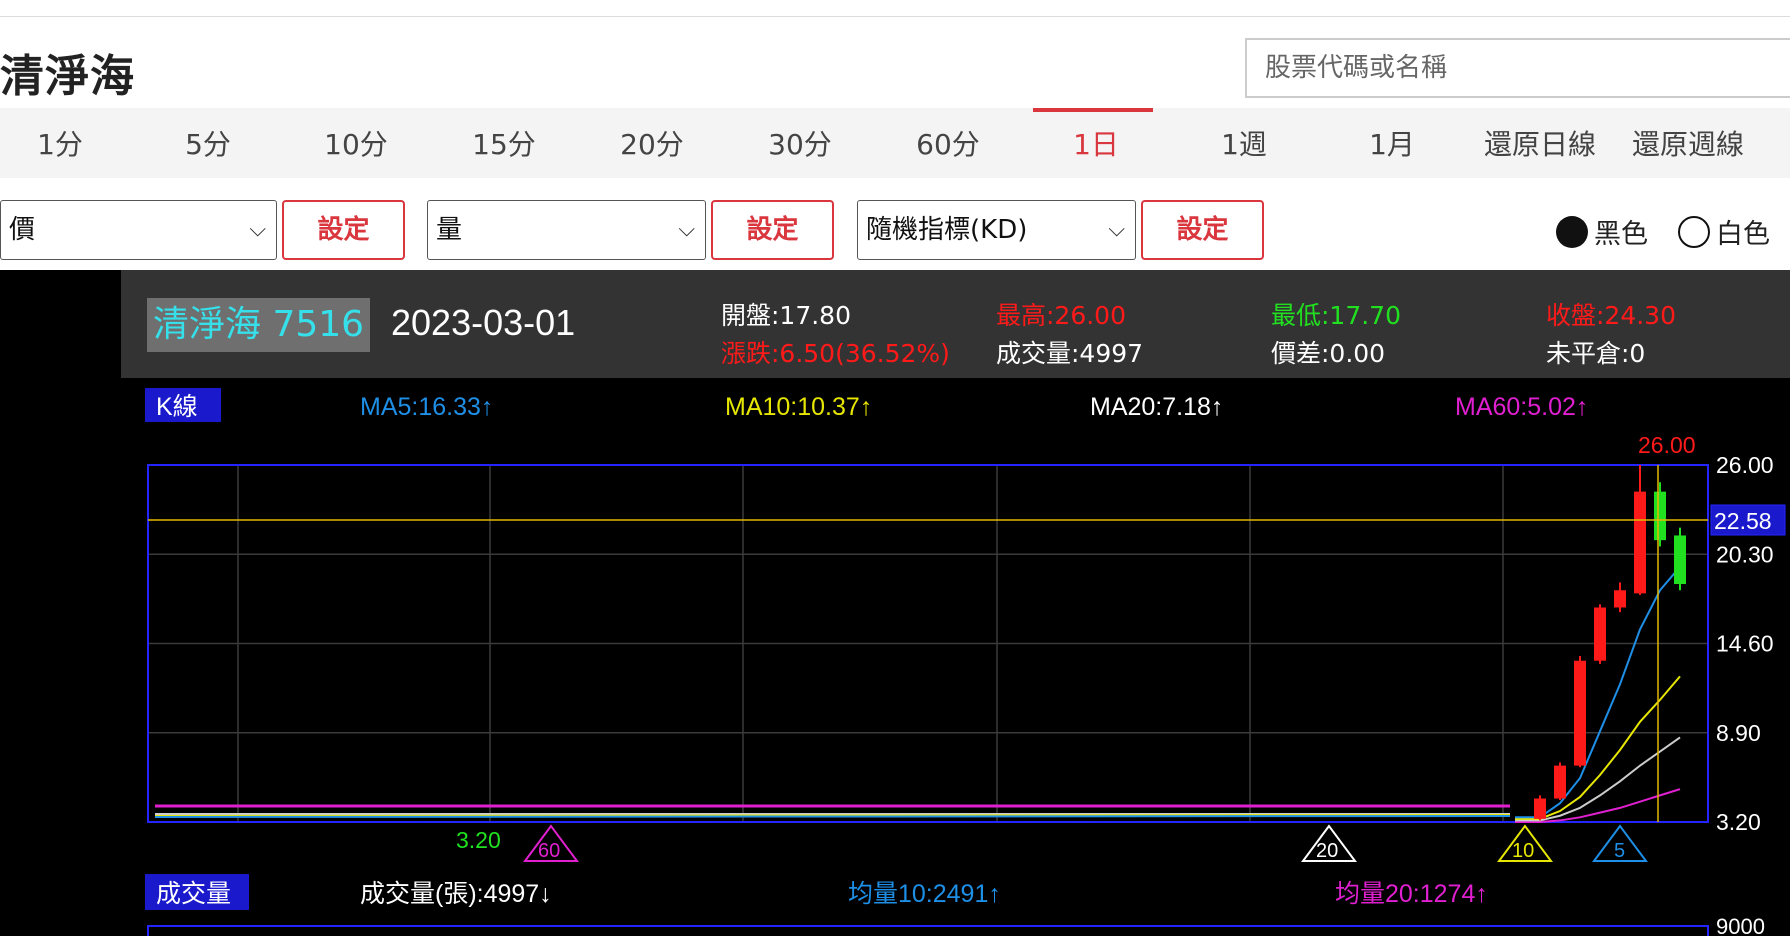 The image size is (1790, 936). Describe the element at coordinates (356, 143) in the screenshot. I see `tab-2: 10分` at that location.